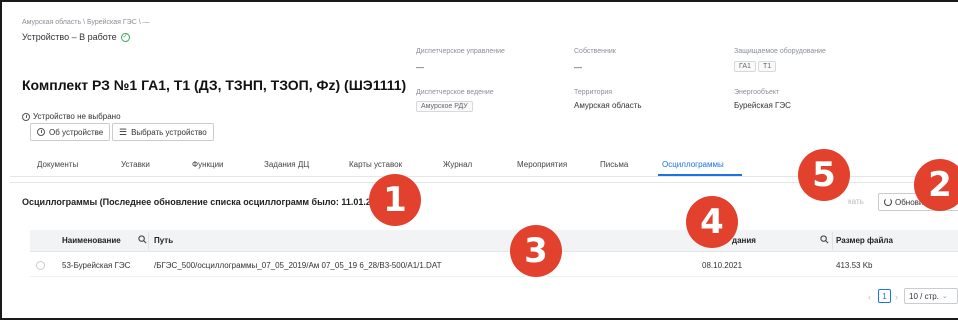 This screenshot has height=320, width=958. I want to click on cell-size: 413.53 Kb, so click(854, 265).